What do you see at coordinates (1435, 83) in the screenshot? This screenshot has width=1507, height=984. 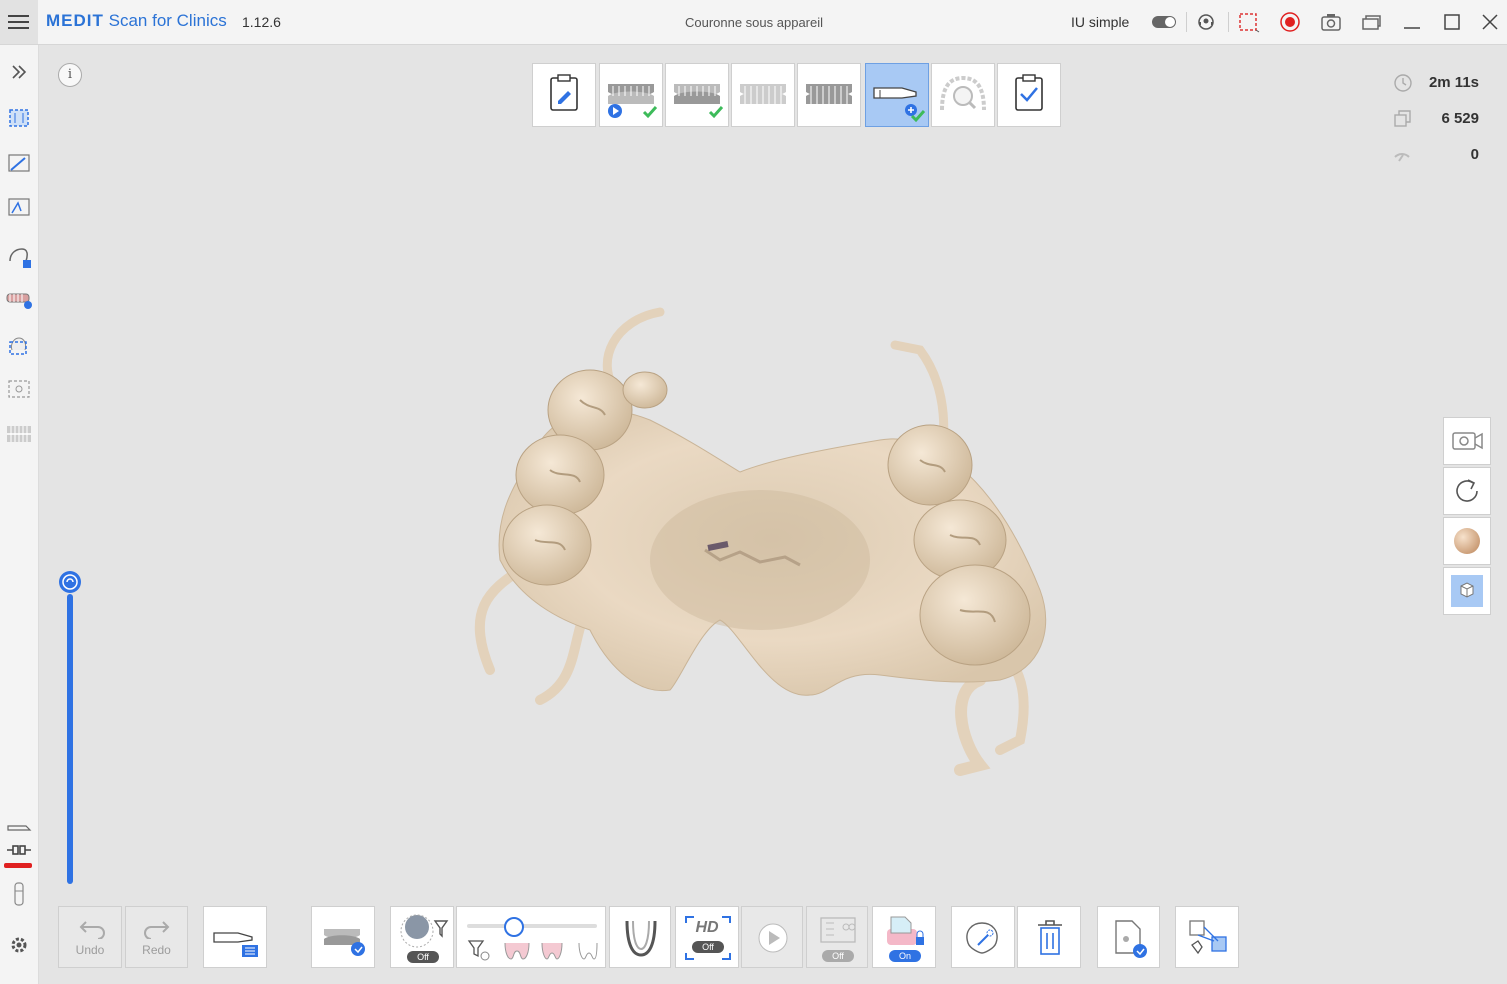 I see `elapsed-time-stat: 2m 11s` at bounding box center [1435, 83].